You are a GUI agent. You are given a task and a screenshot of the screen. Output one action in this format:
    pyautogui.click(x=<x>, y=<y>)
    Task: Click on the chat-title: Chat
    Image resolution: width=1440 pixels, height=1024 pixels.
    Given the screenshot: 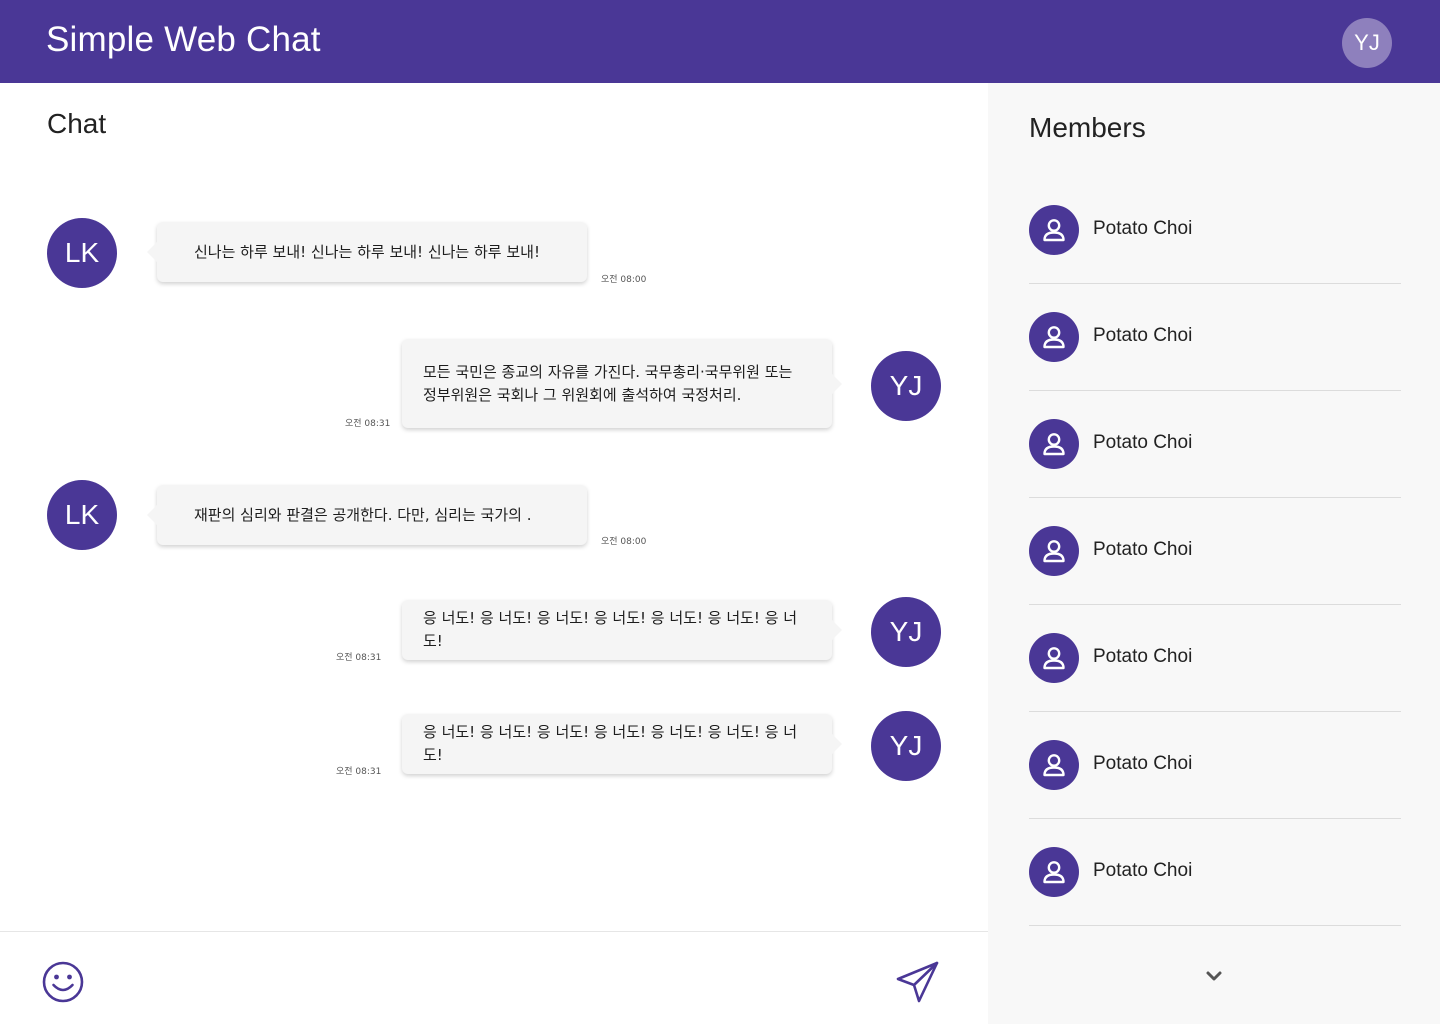 What is the action you would take?
    pyautogui.click(x=77, y=123)
    